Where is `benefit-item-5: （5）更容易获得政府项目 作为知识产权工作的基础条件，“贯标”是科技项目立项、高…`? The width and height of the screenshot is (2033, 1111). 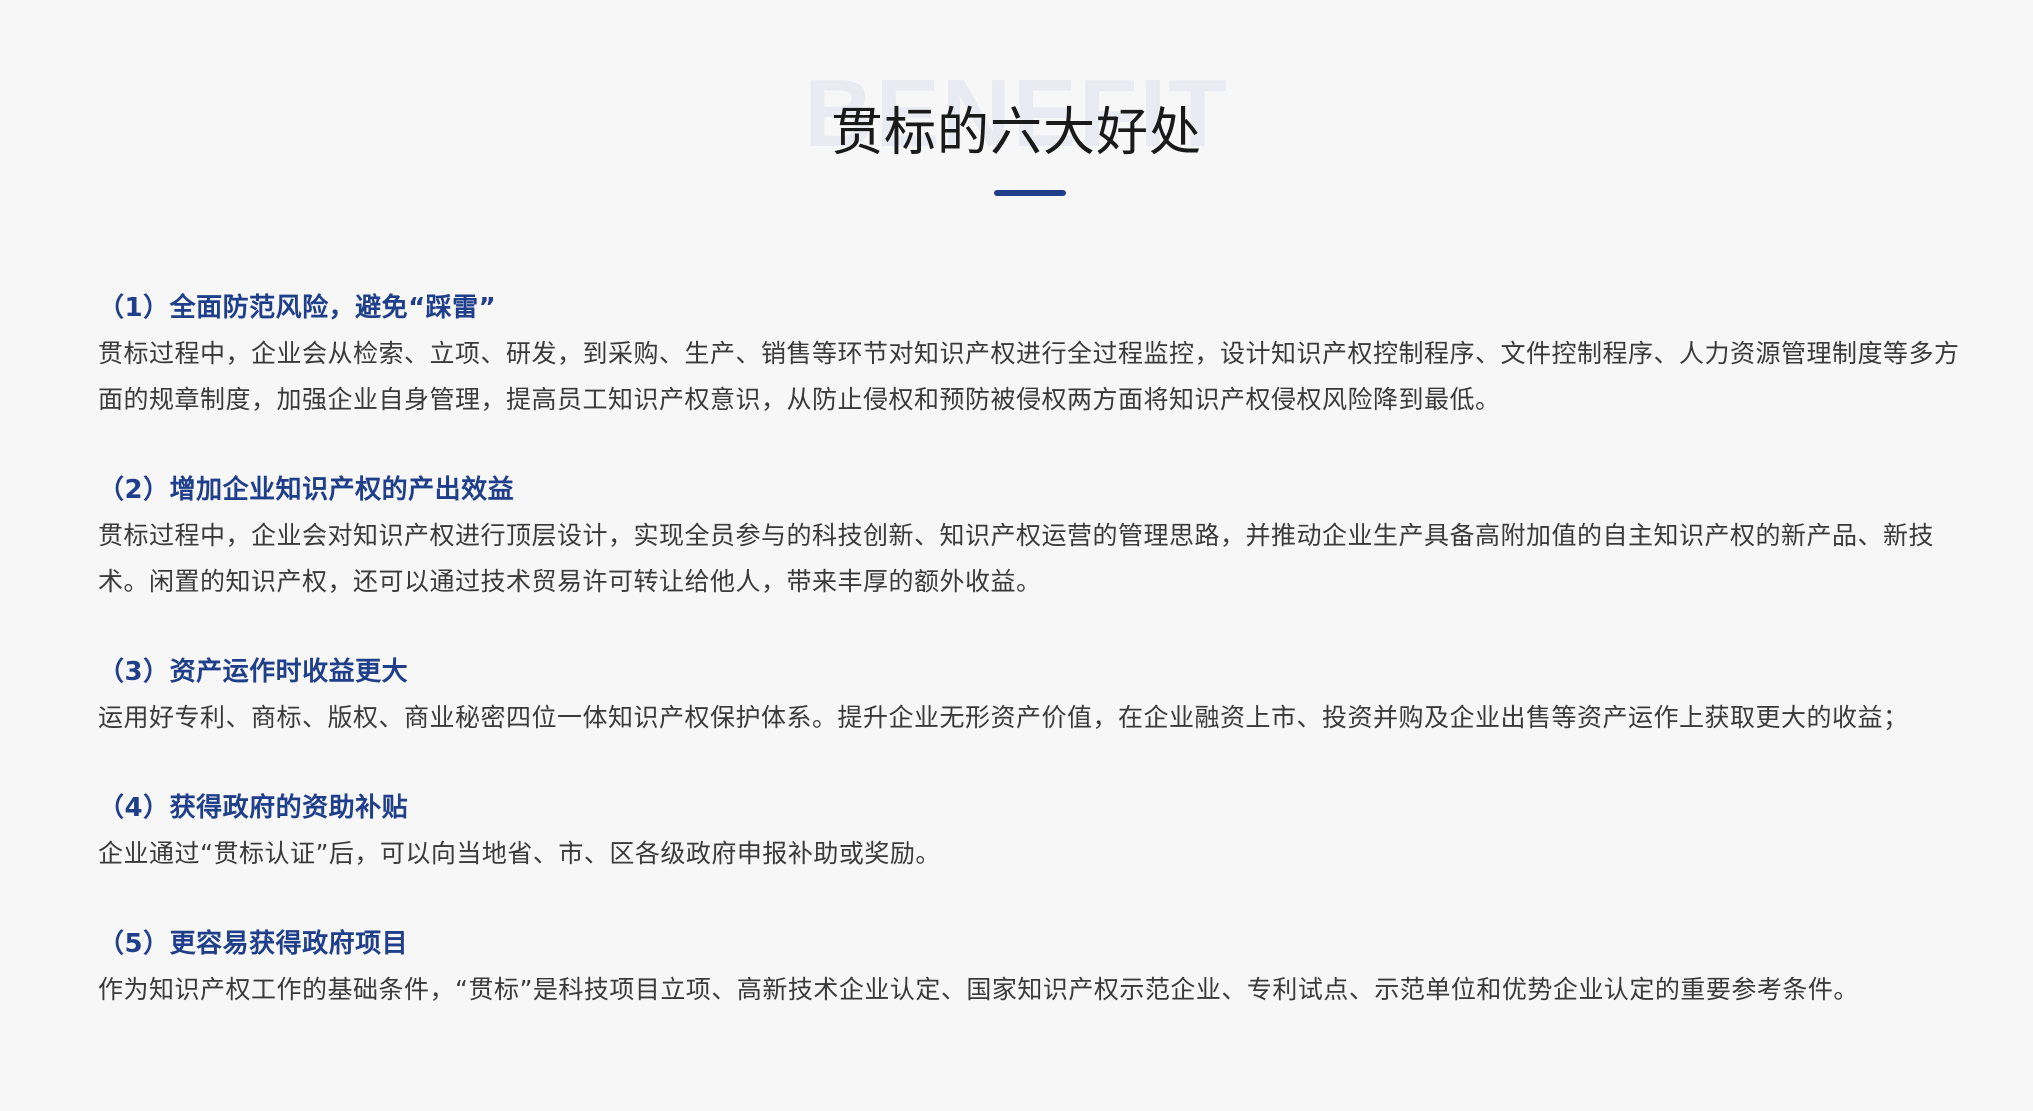
benefit-item-5: （5）更容易获得政府项目 作为知识产权工作的基础条件，“贯标”是科技项目立项、高… is located at coordinates (1031, 967).